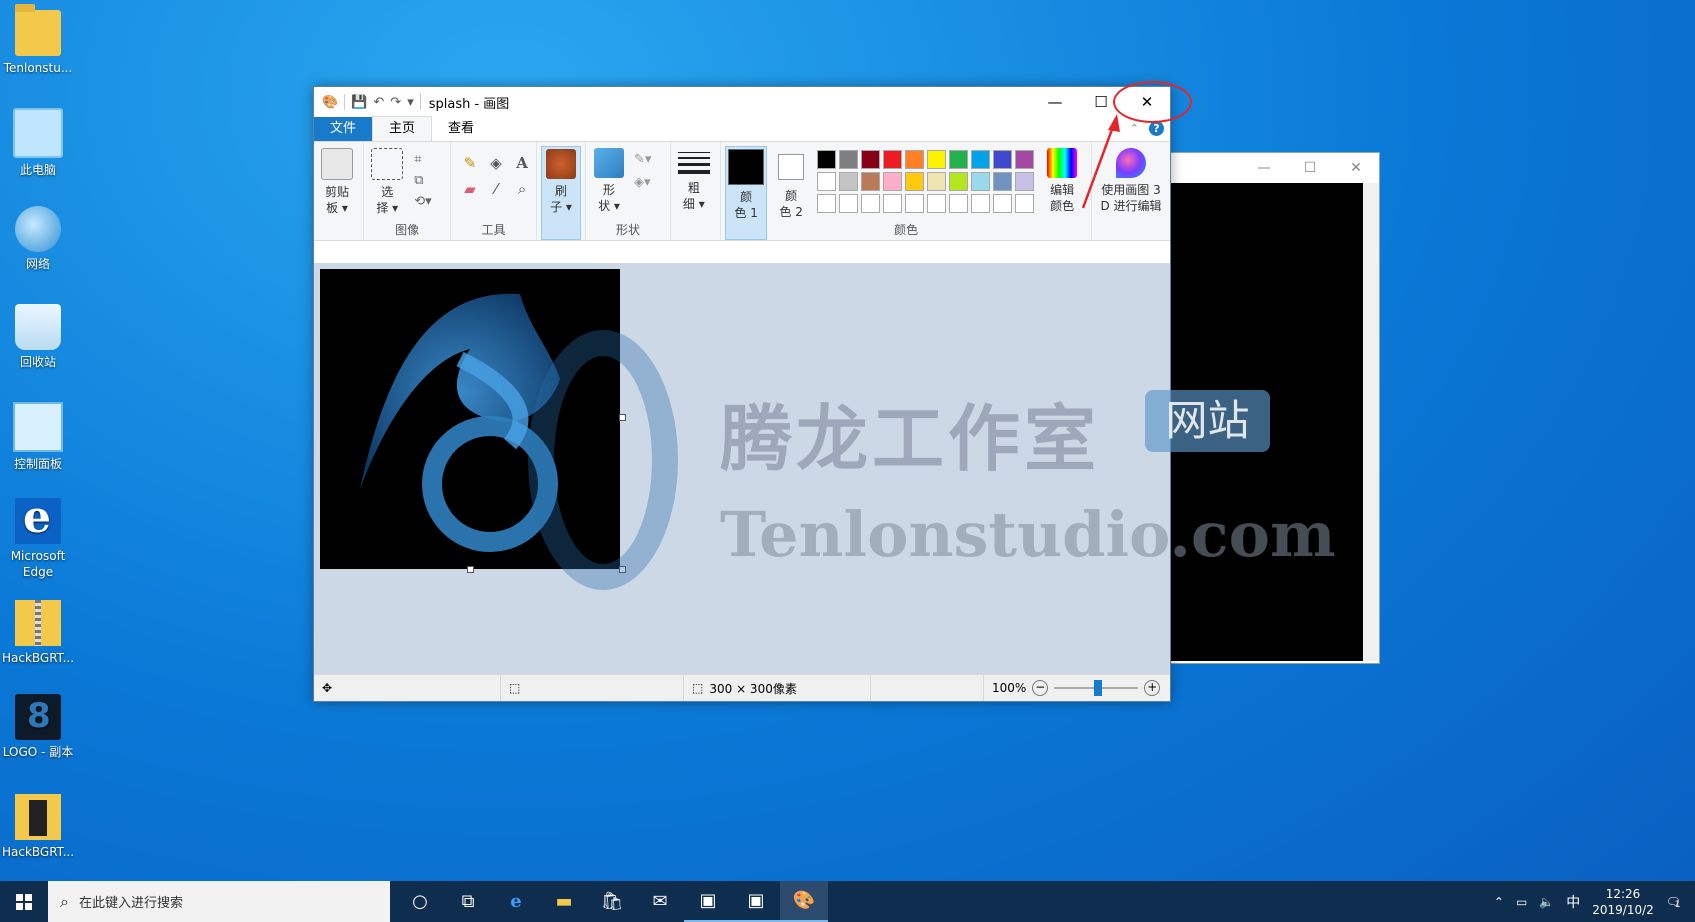 The height and width of the screenshot is (922, 1695). What do you see at coordinates (642, 182) in the screenshot?
I see `shape-fill-icon: ◈▾` at bounding box center [642, 182].